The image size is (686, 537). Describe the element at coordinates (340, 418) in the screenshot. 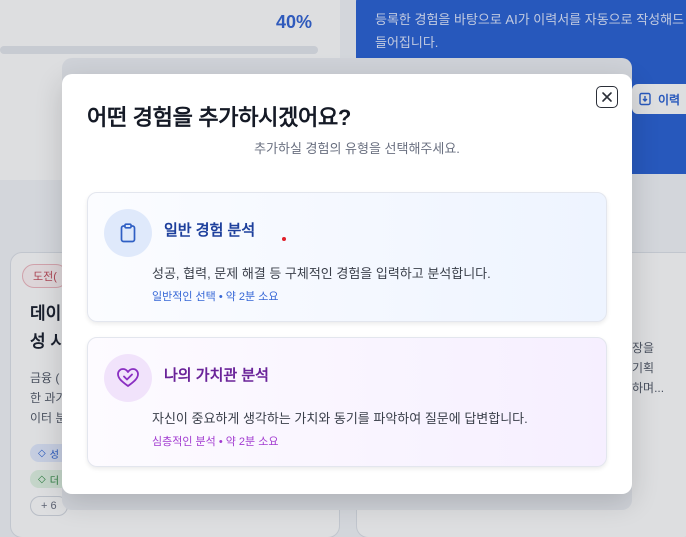

I see `option-description: 자신이 중요하게 생각하는 가치와 동기를 파악하여 질문에 답변합니다.` at that location.